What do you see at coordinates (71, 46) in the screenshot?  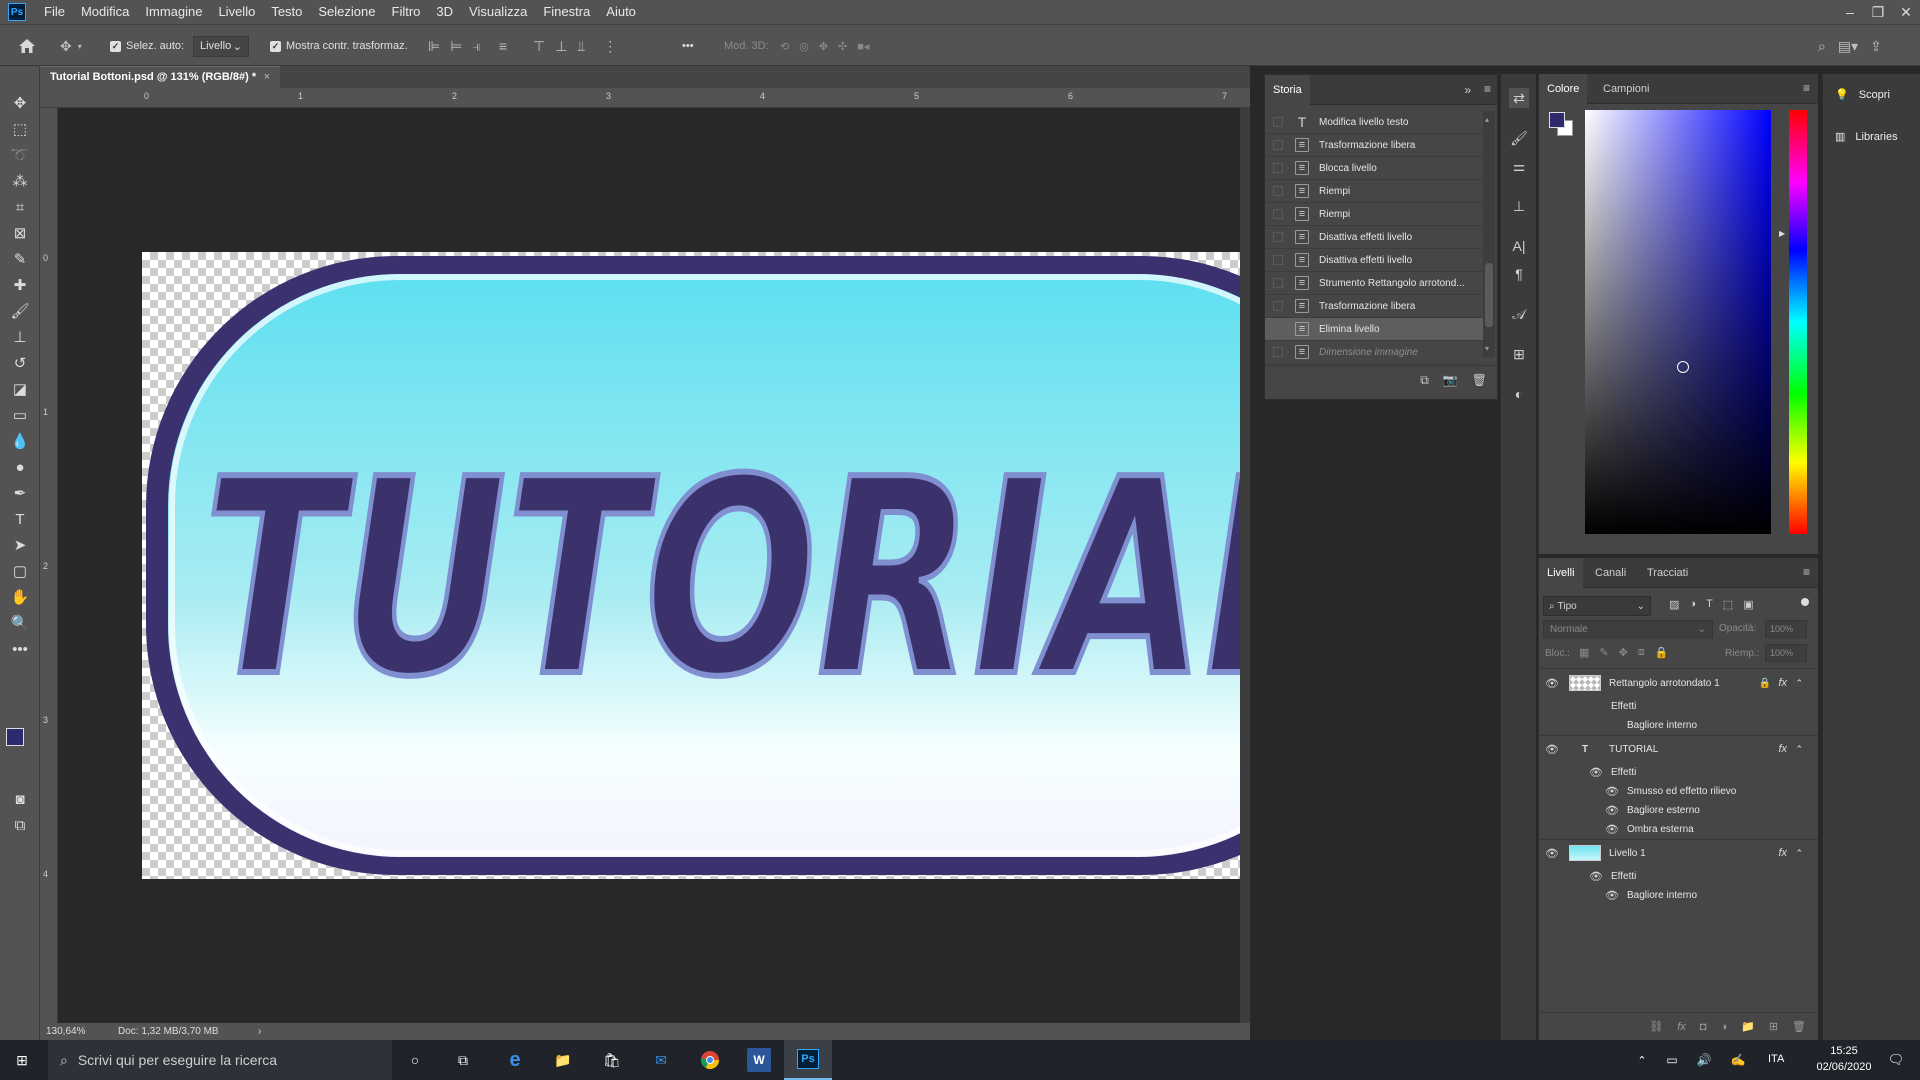 I see `move-tool-preset-icon: ✥ ▾` at bounding box center [71, 46].